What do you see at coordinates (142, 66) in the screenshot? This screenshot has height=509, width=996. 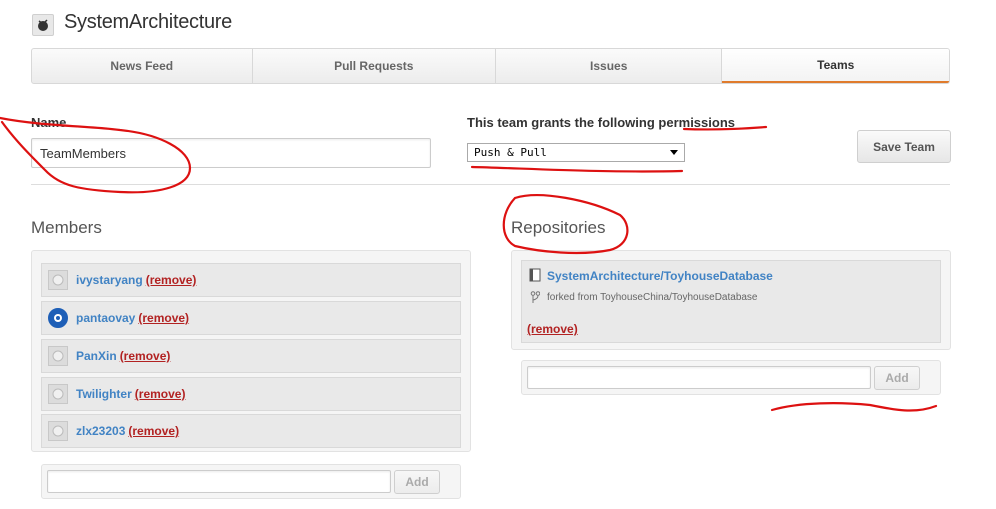 I see `tab-news-feed: News Feed` at bounding box center [142, 66].